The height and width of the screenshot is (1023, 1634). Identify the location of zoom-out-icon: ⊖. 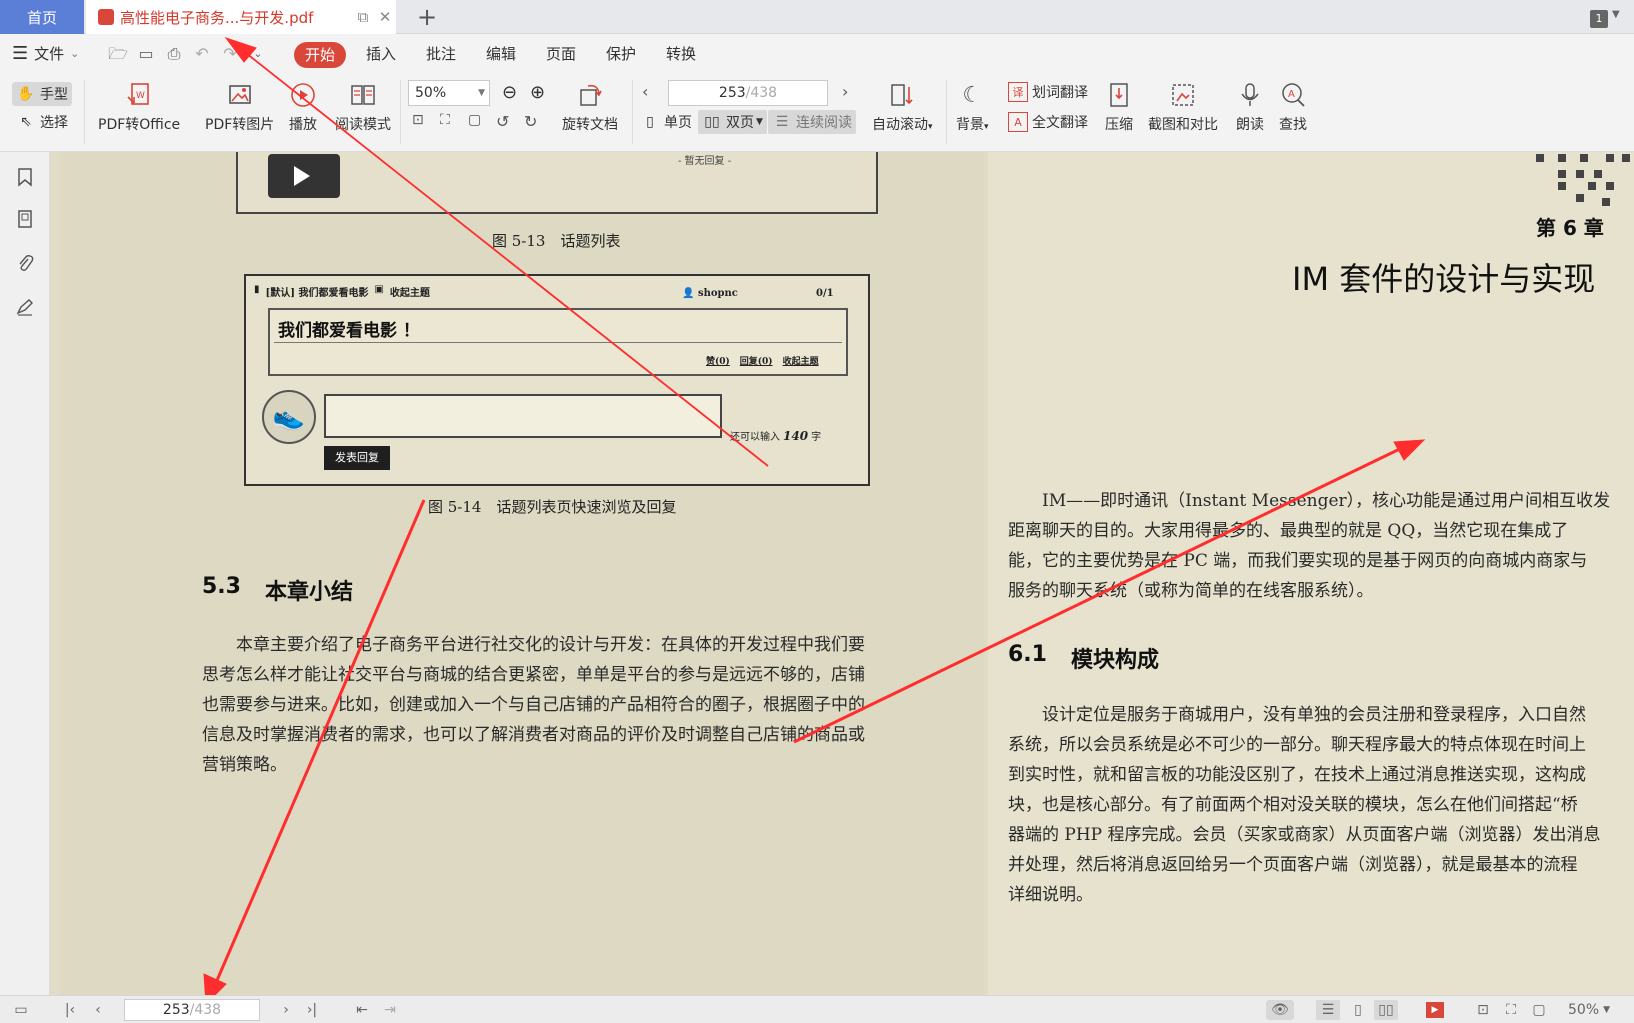
(509, 92).